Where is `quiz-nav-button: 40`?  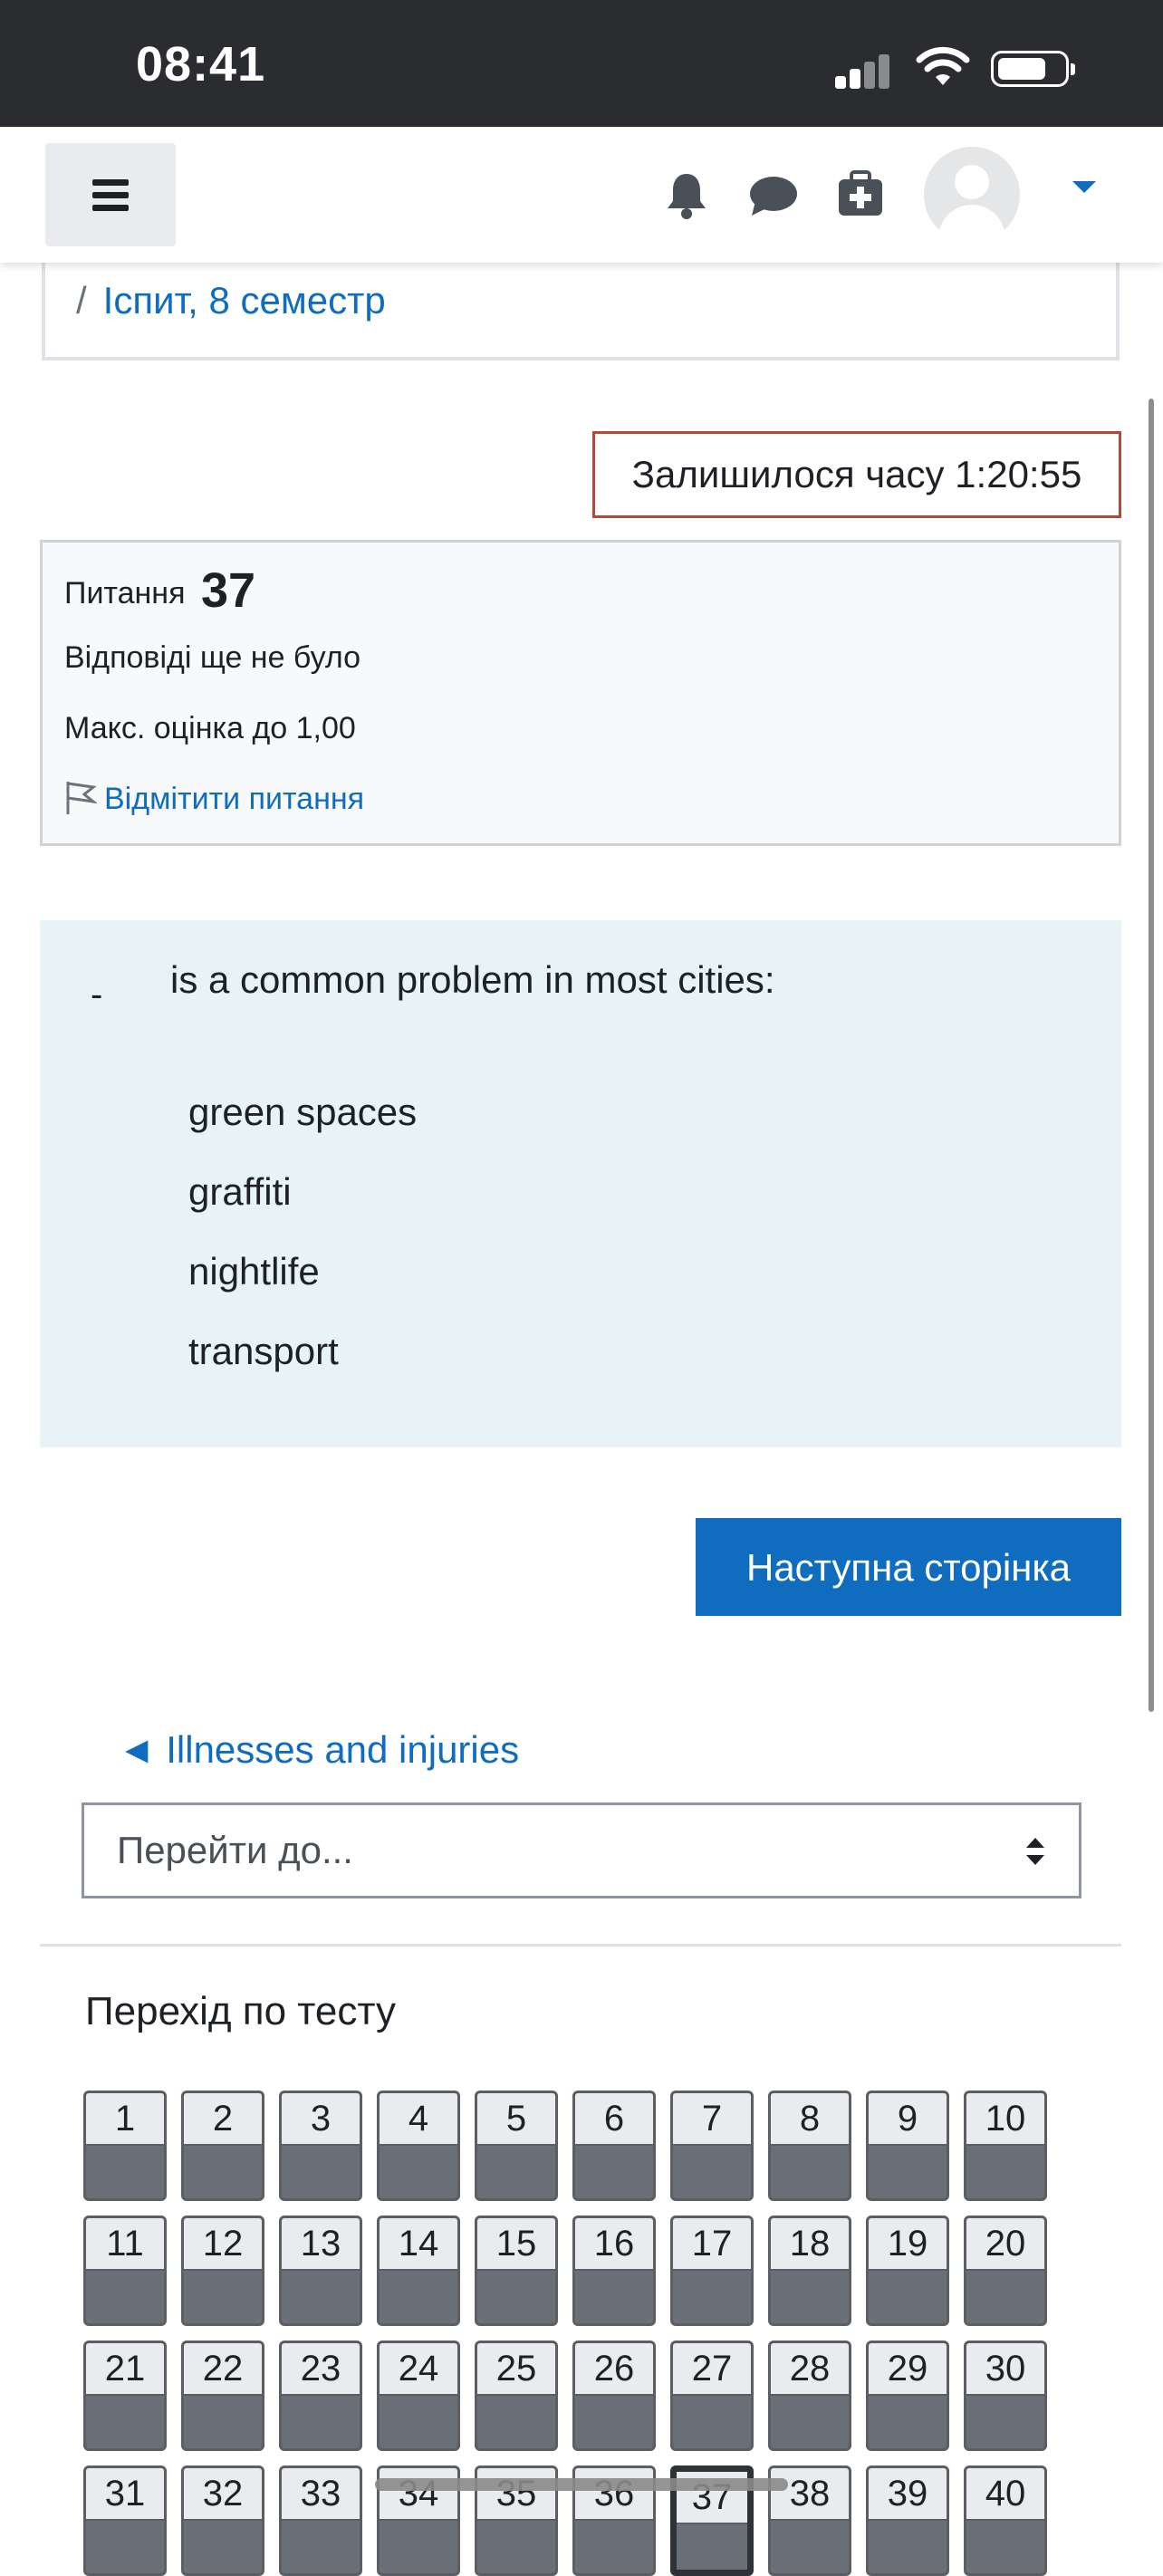
quiz-nav-button: 40 is located at coordinates (1006, 2520).